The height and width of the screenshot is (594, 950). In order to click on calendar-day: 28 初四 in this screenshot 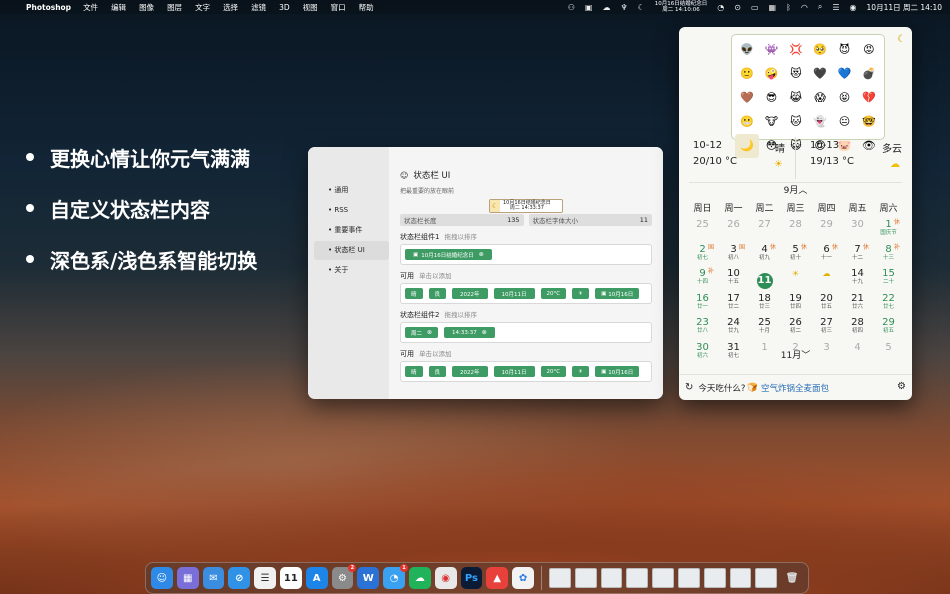, I will do `click(857, 329)`.